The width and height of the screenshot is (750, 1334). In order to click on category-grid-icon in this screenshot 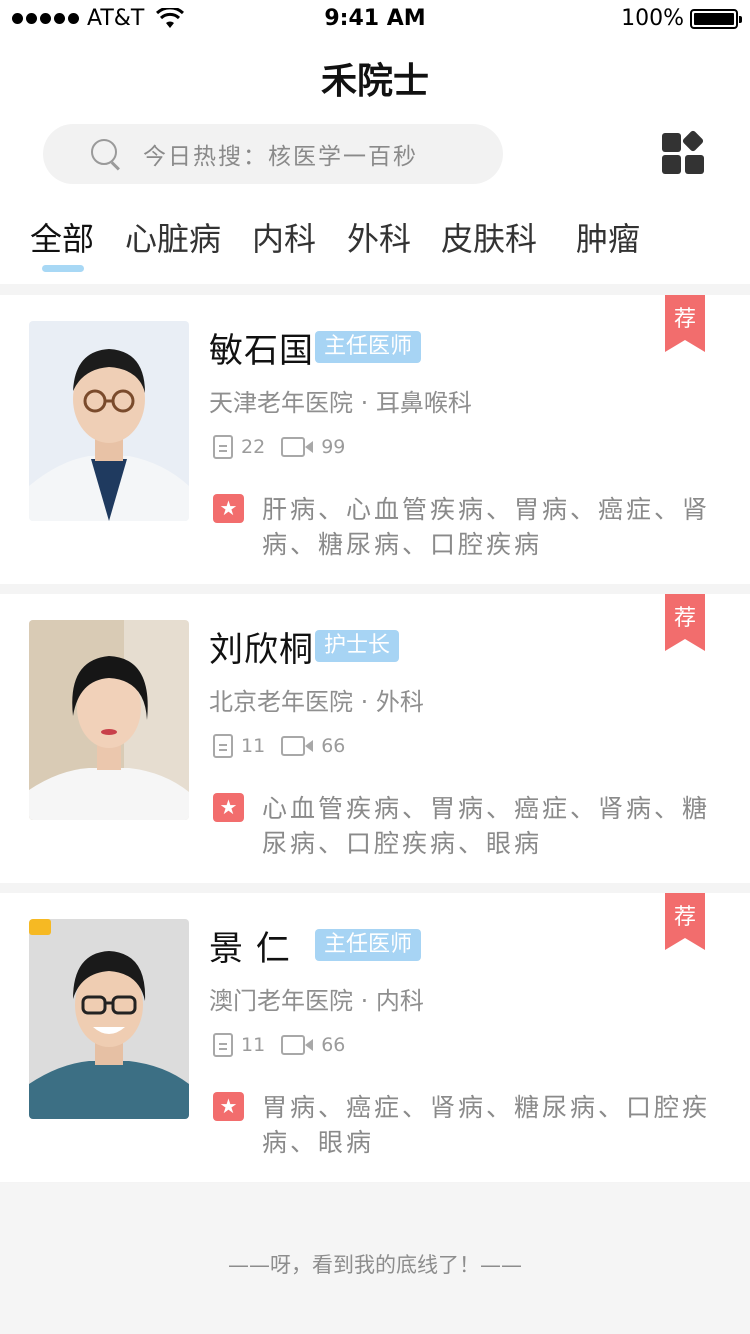, I will do `click(683, 153)`.